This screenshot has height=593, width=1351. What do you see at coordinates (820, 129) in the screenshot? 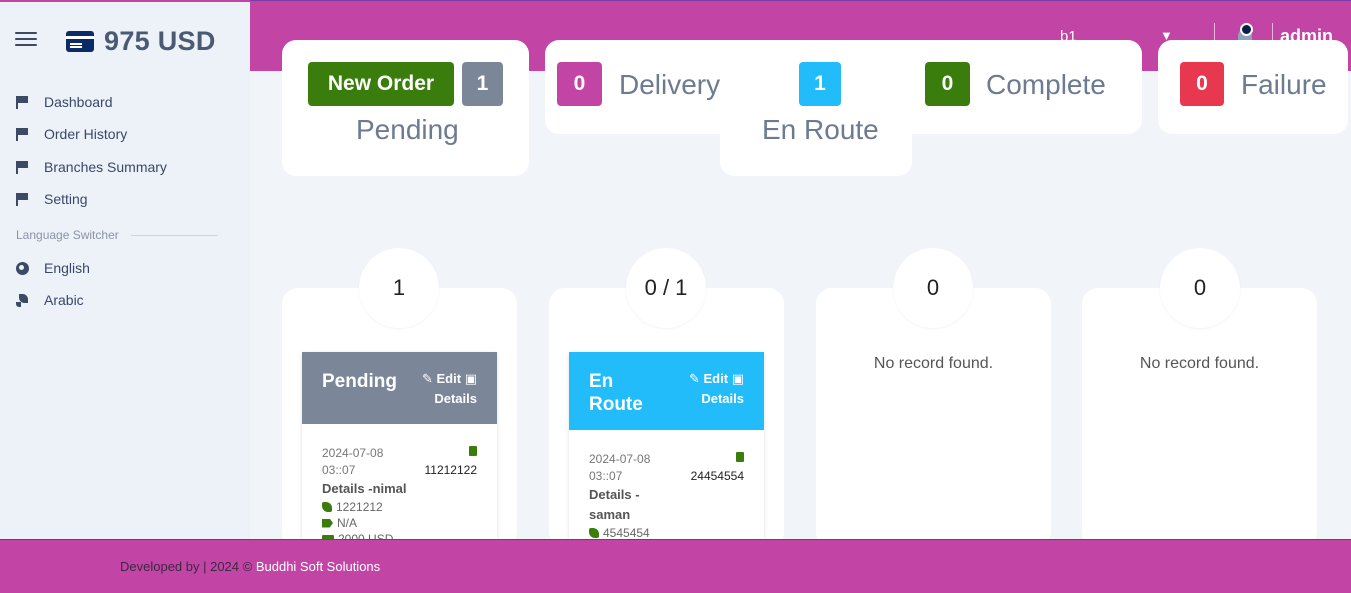
I see `en-route-label: En Route` at bounding box center [820, 129].